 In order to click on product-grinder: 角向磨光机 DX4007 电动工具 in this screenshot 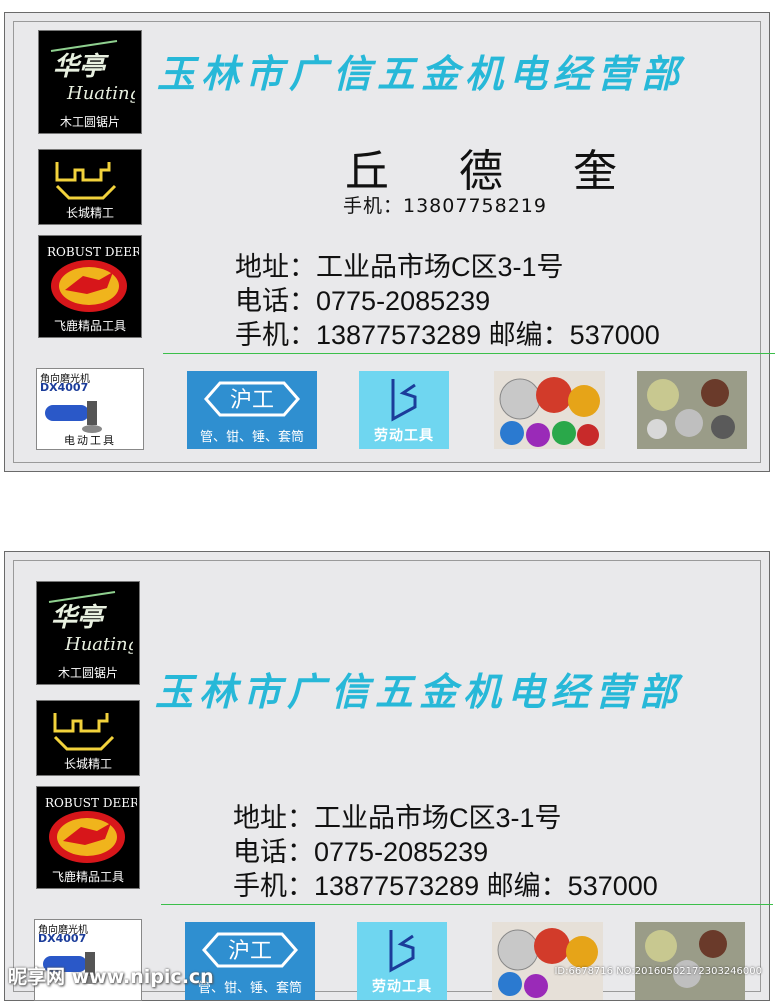, I will do `click(90, 409)`.